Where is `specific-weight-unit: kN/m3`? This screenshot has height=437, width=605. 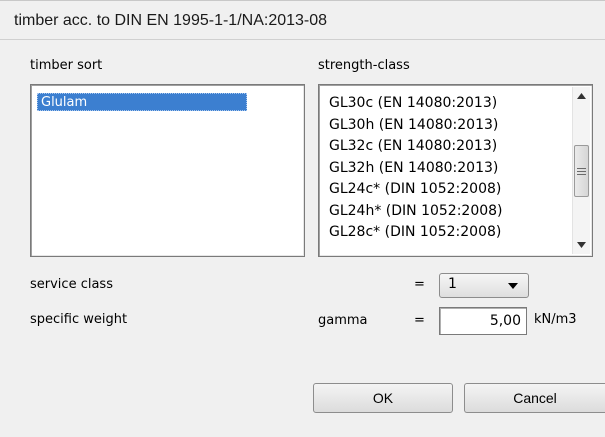
specific-weight-unit: kN/m3 is located at coordinates (555, 319).